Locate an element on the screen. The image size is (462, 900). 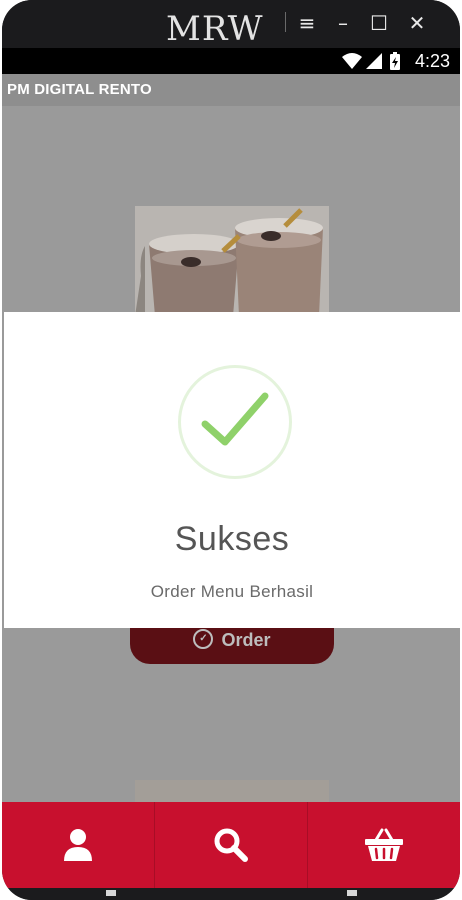
dialog-title: Sukses is located at coordinates (232, 539).